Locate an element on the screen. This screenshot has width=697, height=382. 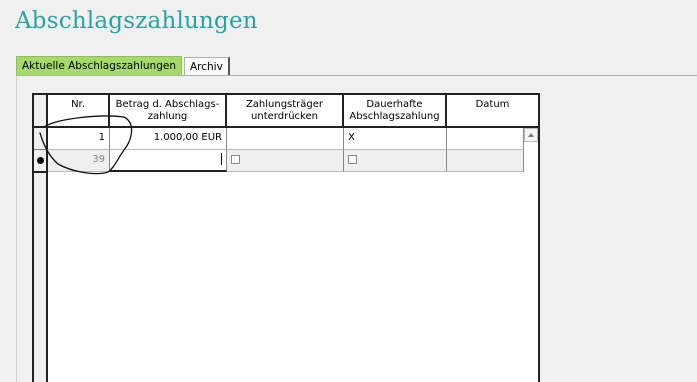
header-label: Dauerhafte Abschlagszahlung is located at coordinates (394, 110).